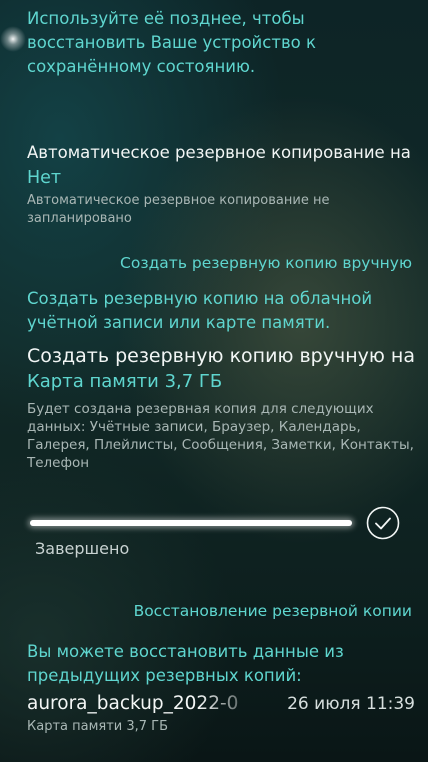 This screenshot has width=428, height=762. What do you see at coordinates (221, 356) in the screenshot?
I see `manual-backup-title: Создать резервную копию вручную на` at bounding box center [221, 356].